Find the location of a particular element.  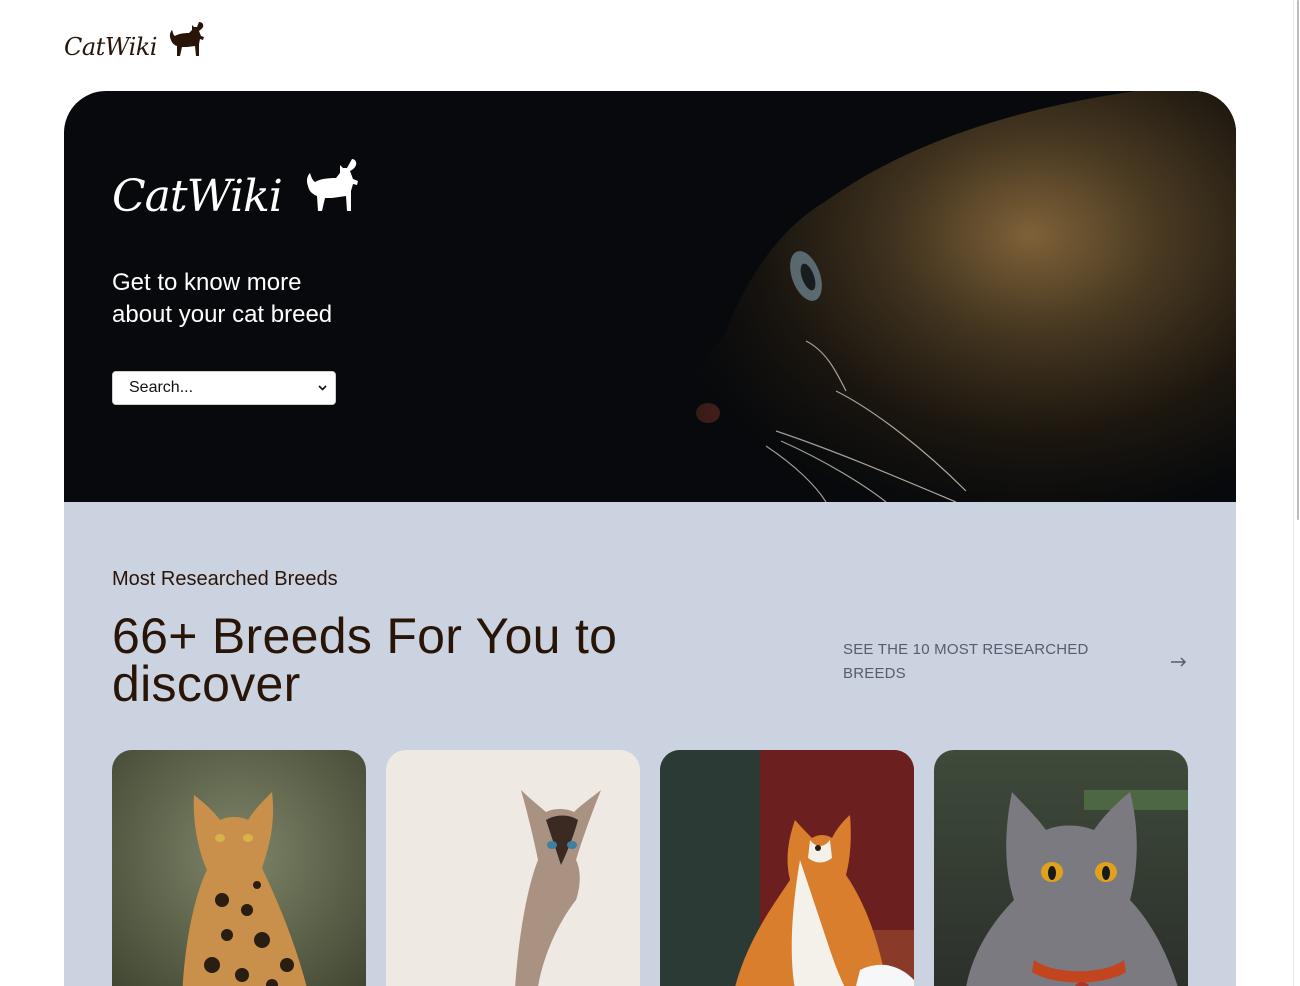

siamese-cat-photo is located at coordinates (513, 868).